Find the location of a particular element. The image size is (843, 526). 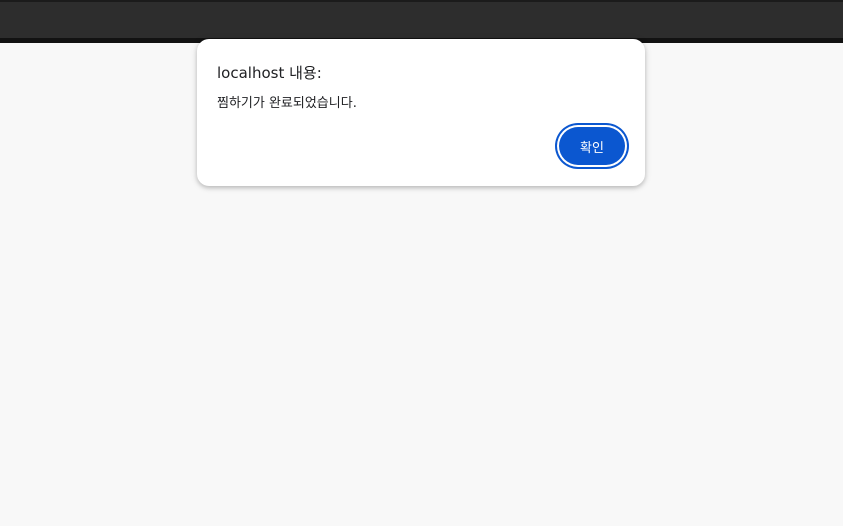

dialog-title: localhost 내용: is located at coordinates (269, 73).